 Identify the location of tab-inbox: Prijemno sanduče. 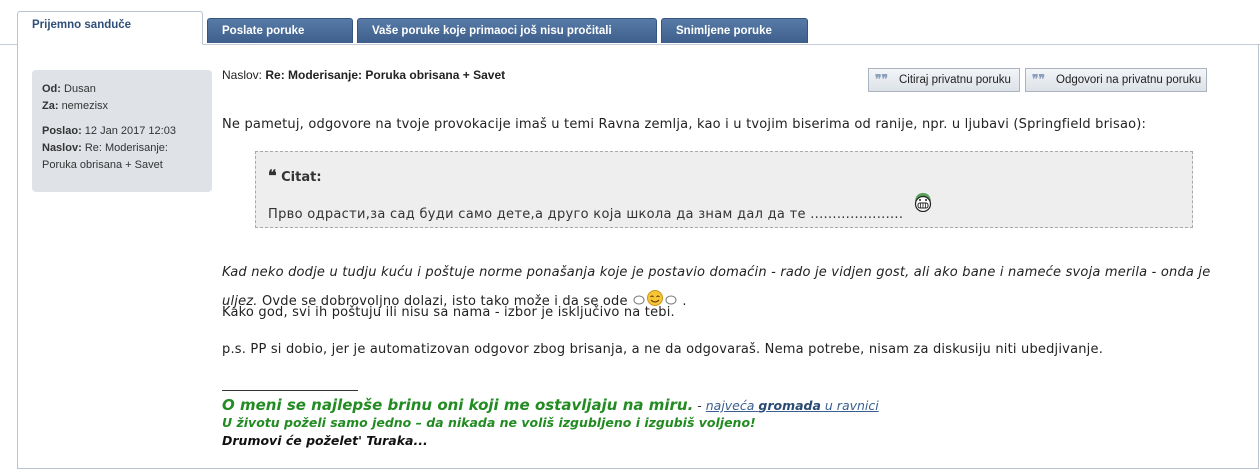
(110, 28).